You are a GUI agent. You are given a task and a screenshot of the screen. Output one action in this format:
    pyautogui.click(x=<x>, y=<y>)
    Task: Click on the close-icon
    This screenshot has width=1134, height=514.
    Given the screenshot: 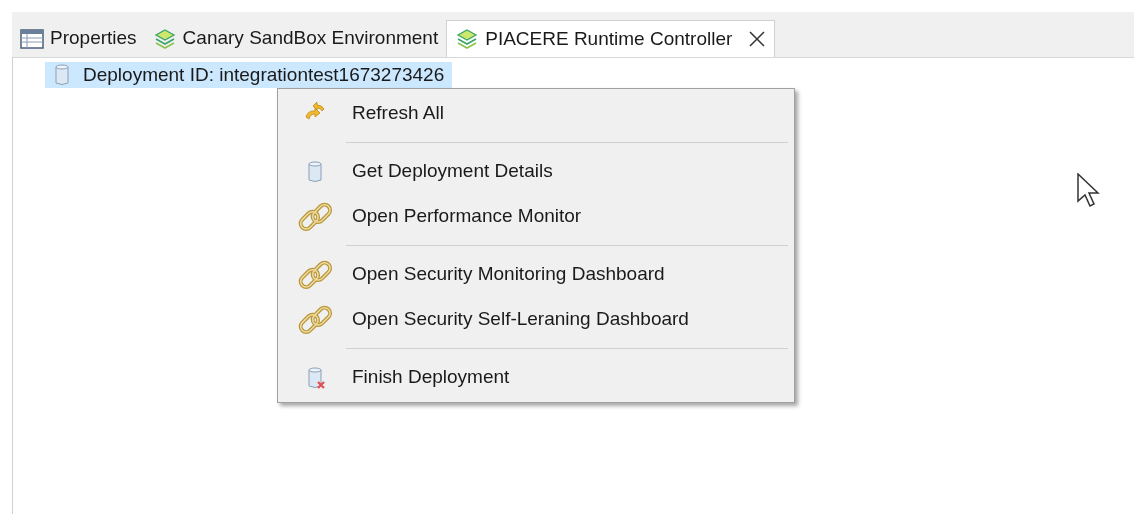 What is the action you would take?
    pyautogui.click(x=757, y=39)
    